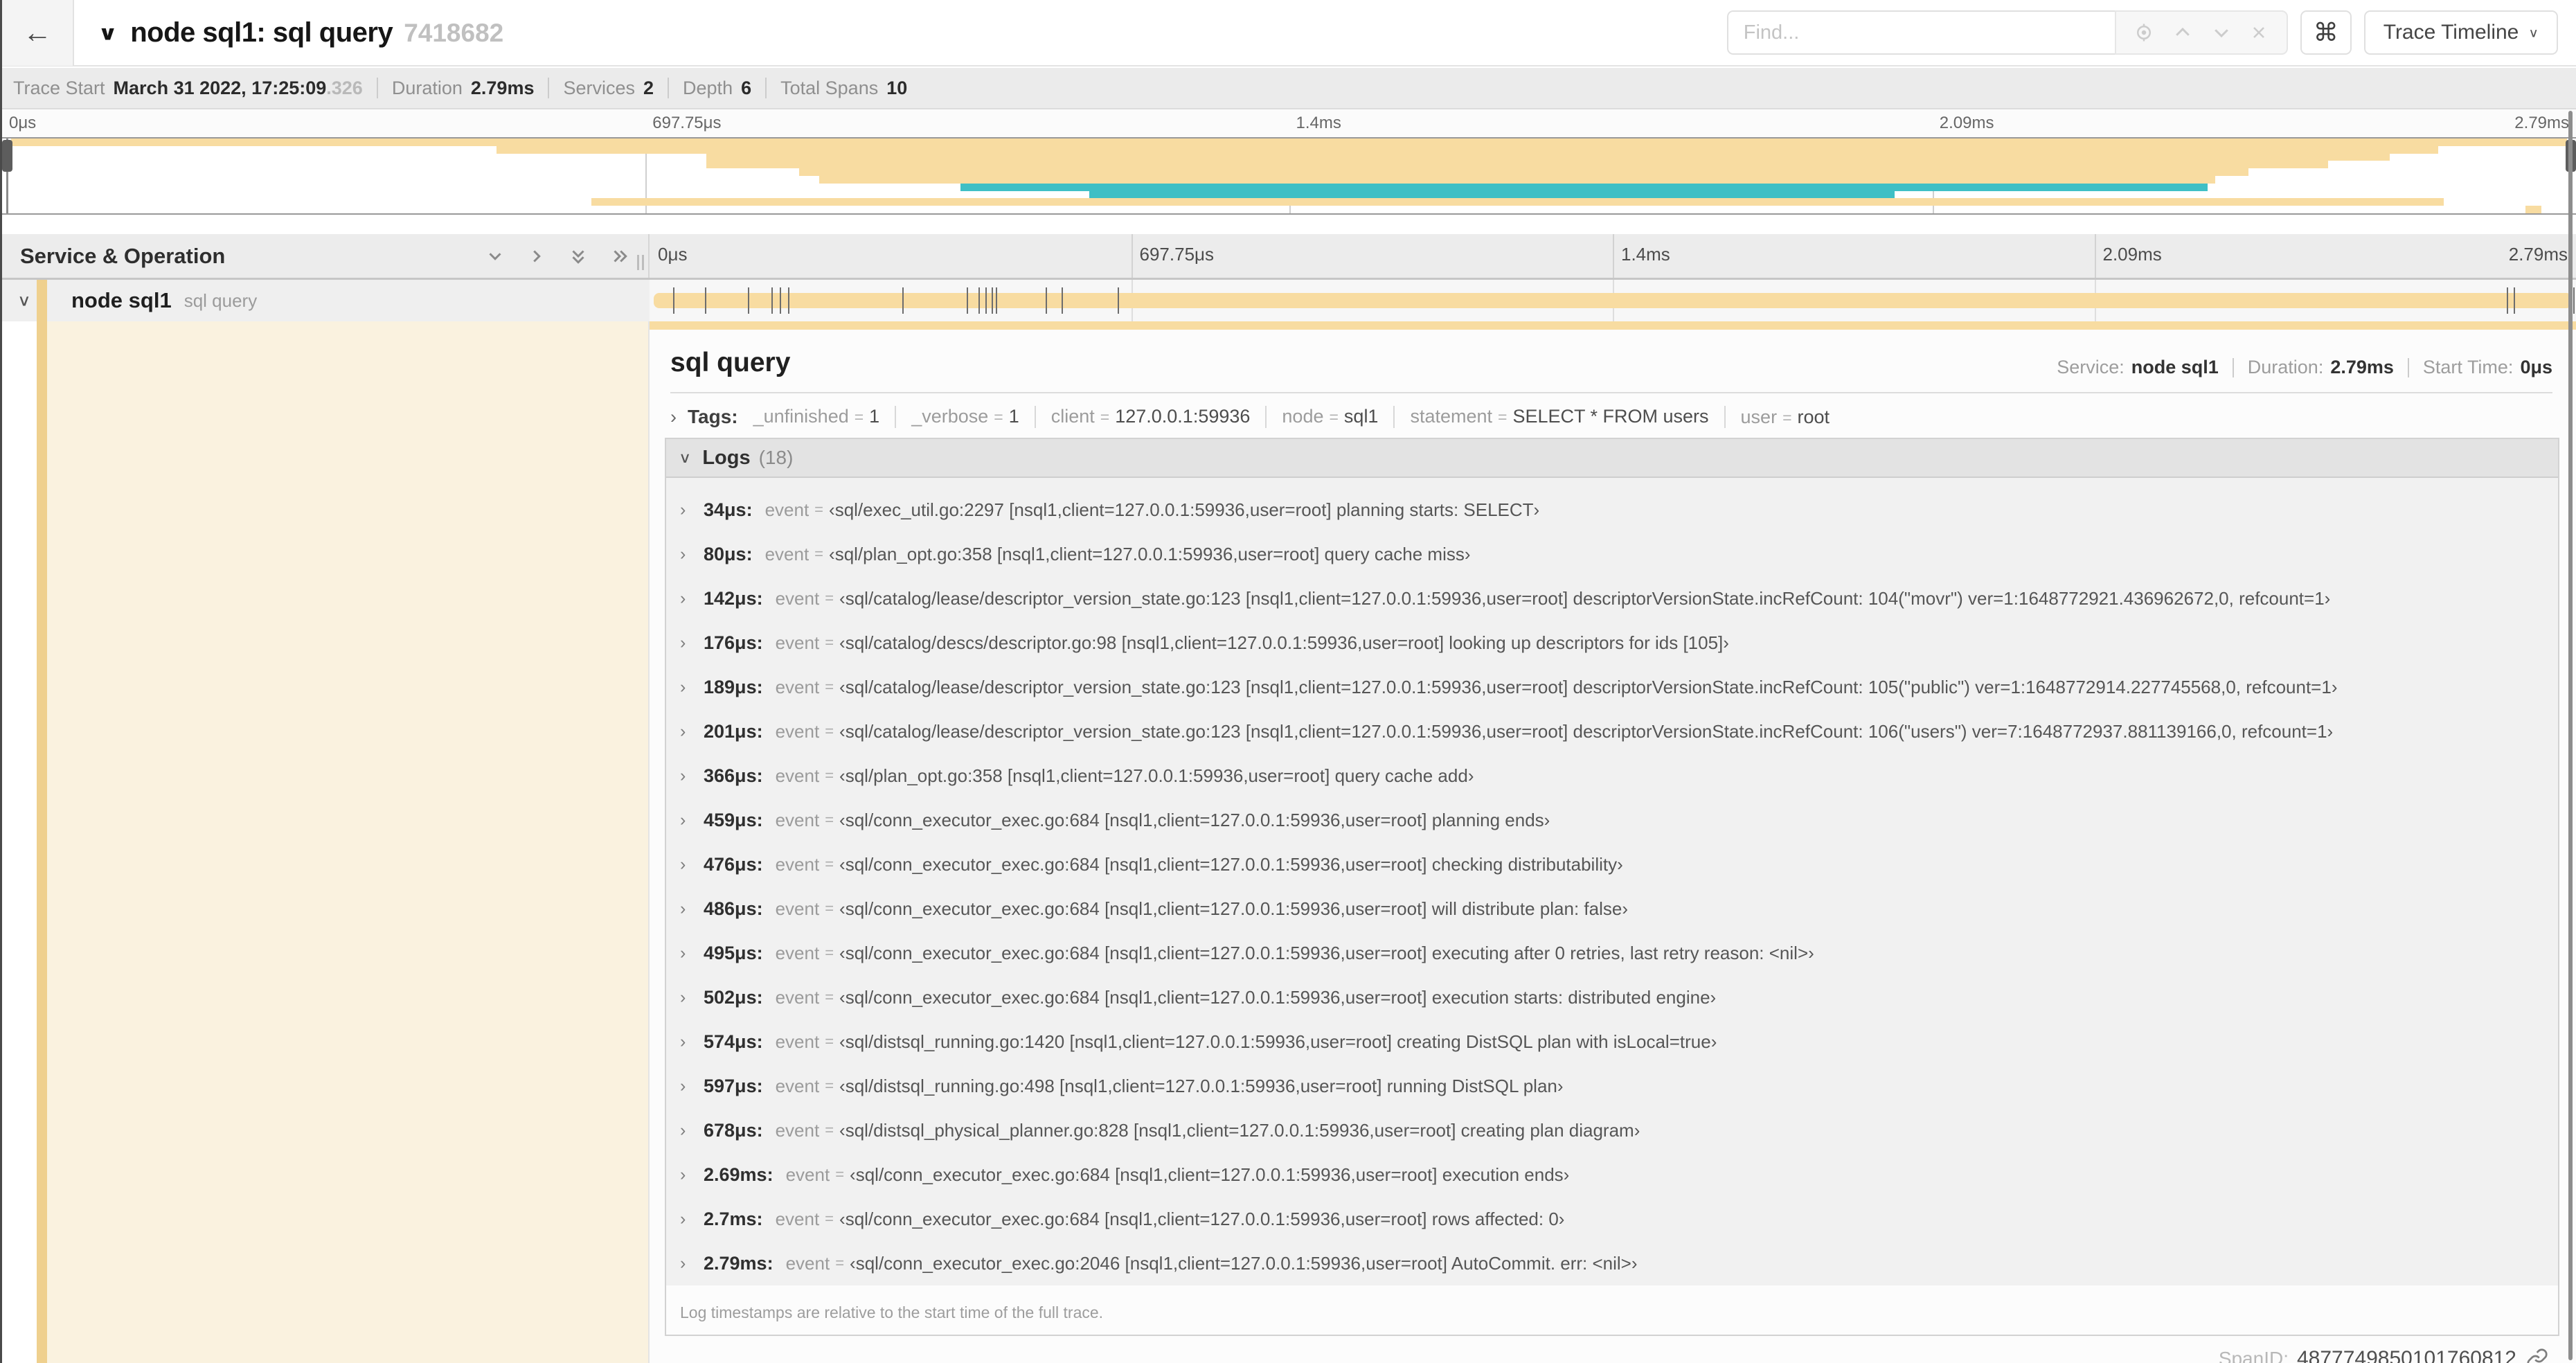 This screenshot has width=2576, height=1363. I want to click on summary-label: Total Spans, so click(830, 87).